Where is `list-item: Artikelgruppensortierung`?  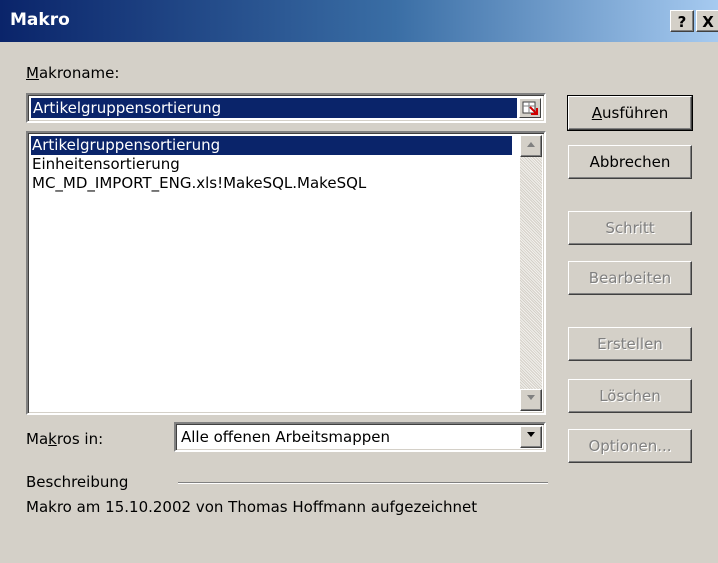 list-item: Artikelgruppensortierung is located at coordinates (271, 145).